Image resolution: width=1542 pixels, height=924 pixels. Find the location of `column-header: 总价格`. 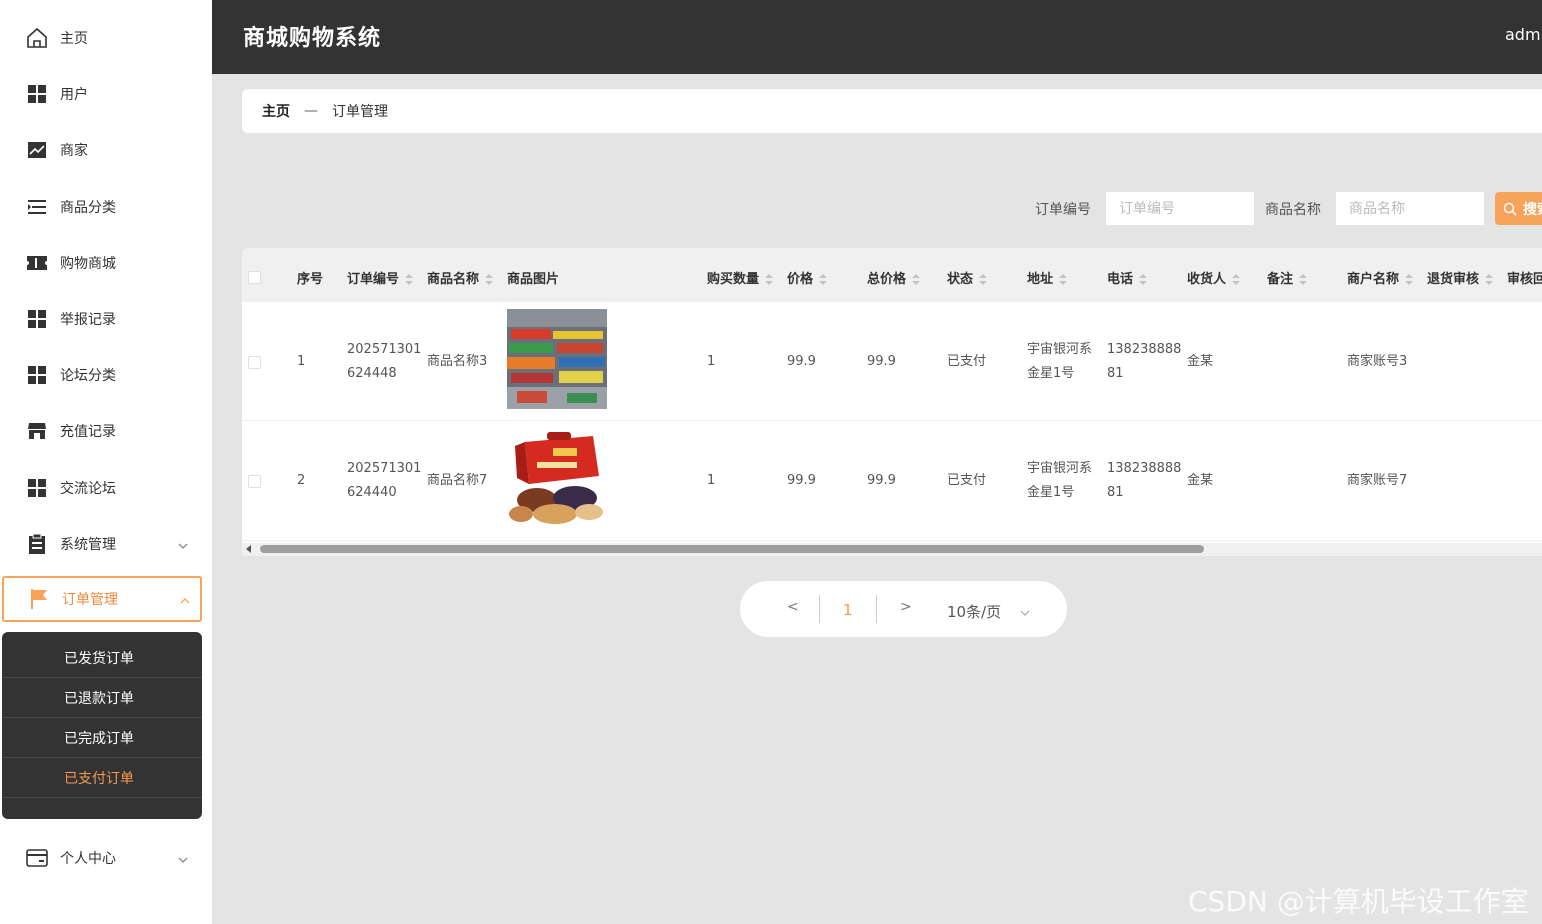

column-header: 总价格 is located at coordinates (894, 277).